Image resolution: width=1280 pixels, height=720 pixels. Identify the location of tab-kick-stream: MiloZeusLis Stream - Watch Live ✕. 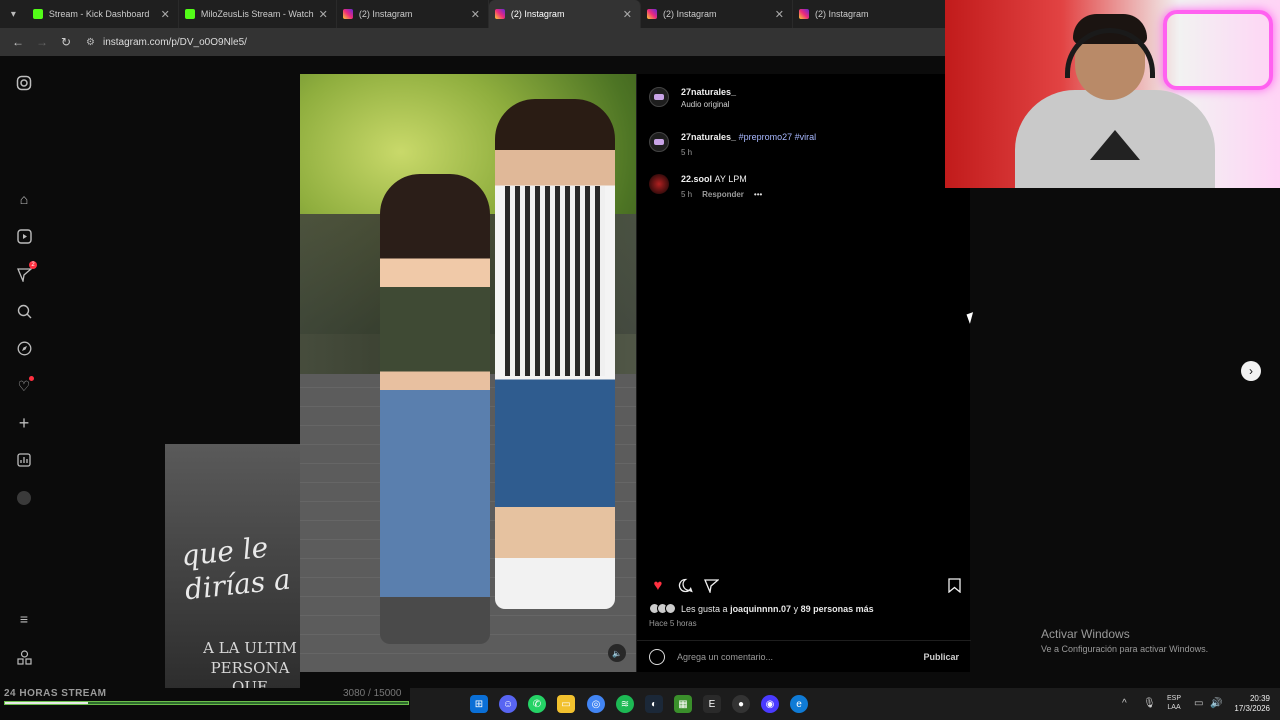
(258, 14).